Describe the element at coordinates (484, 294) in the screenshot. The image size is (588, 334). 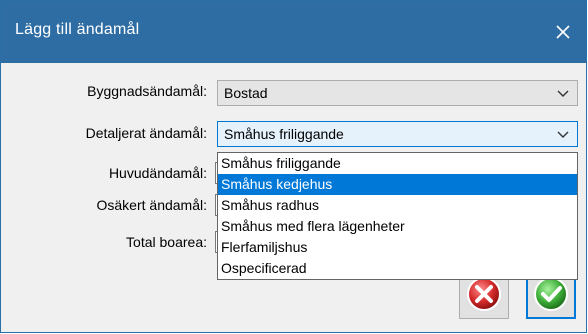
I see `red-x-circle-icon` at that location.